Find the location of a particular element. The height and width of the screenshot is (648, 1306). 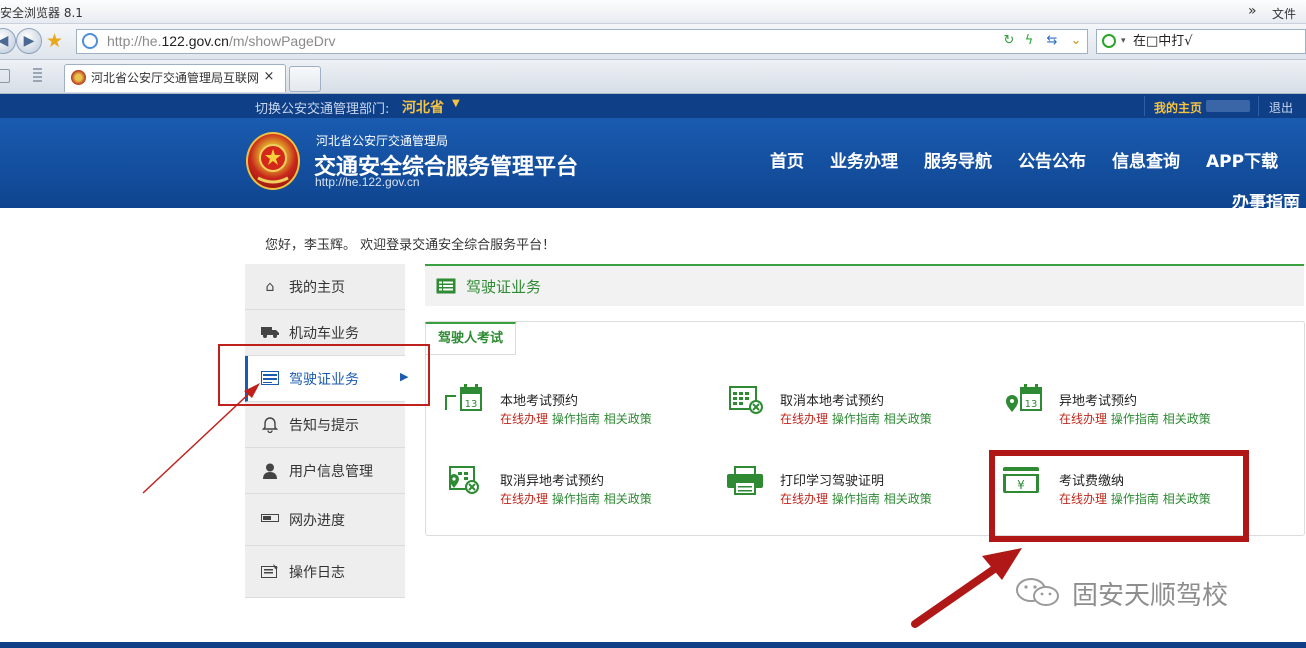

site-footer-bar is located at coordinates (653, 645).